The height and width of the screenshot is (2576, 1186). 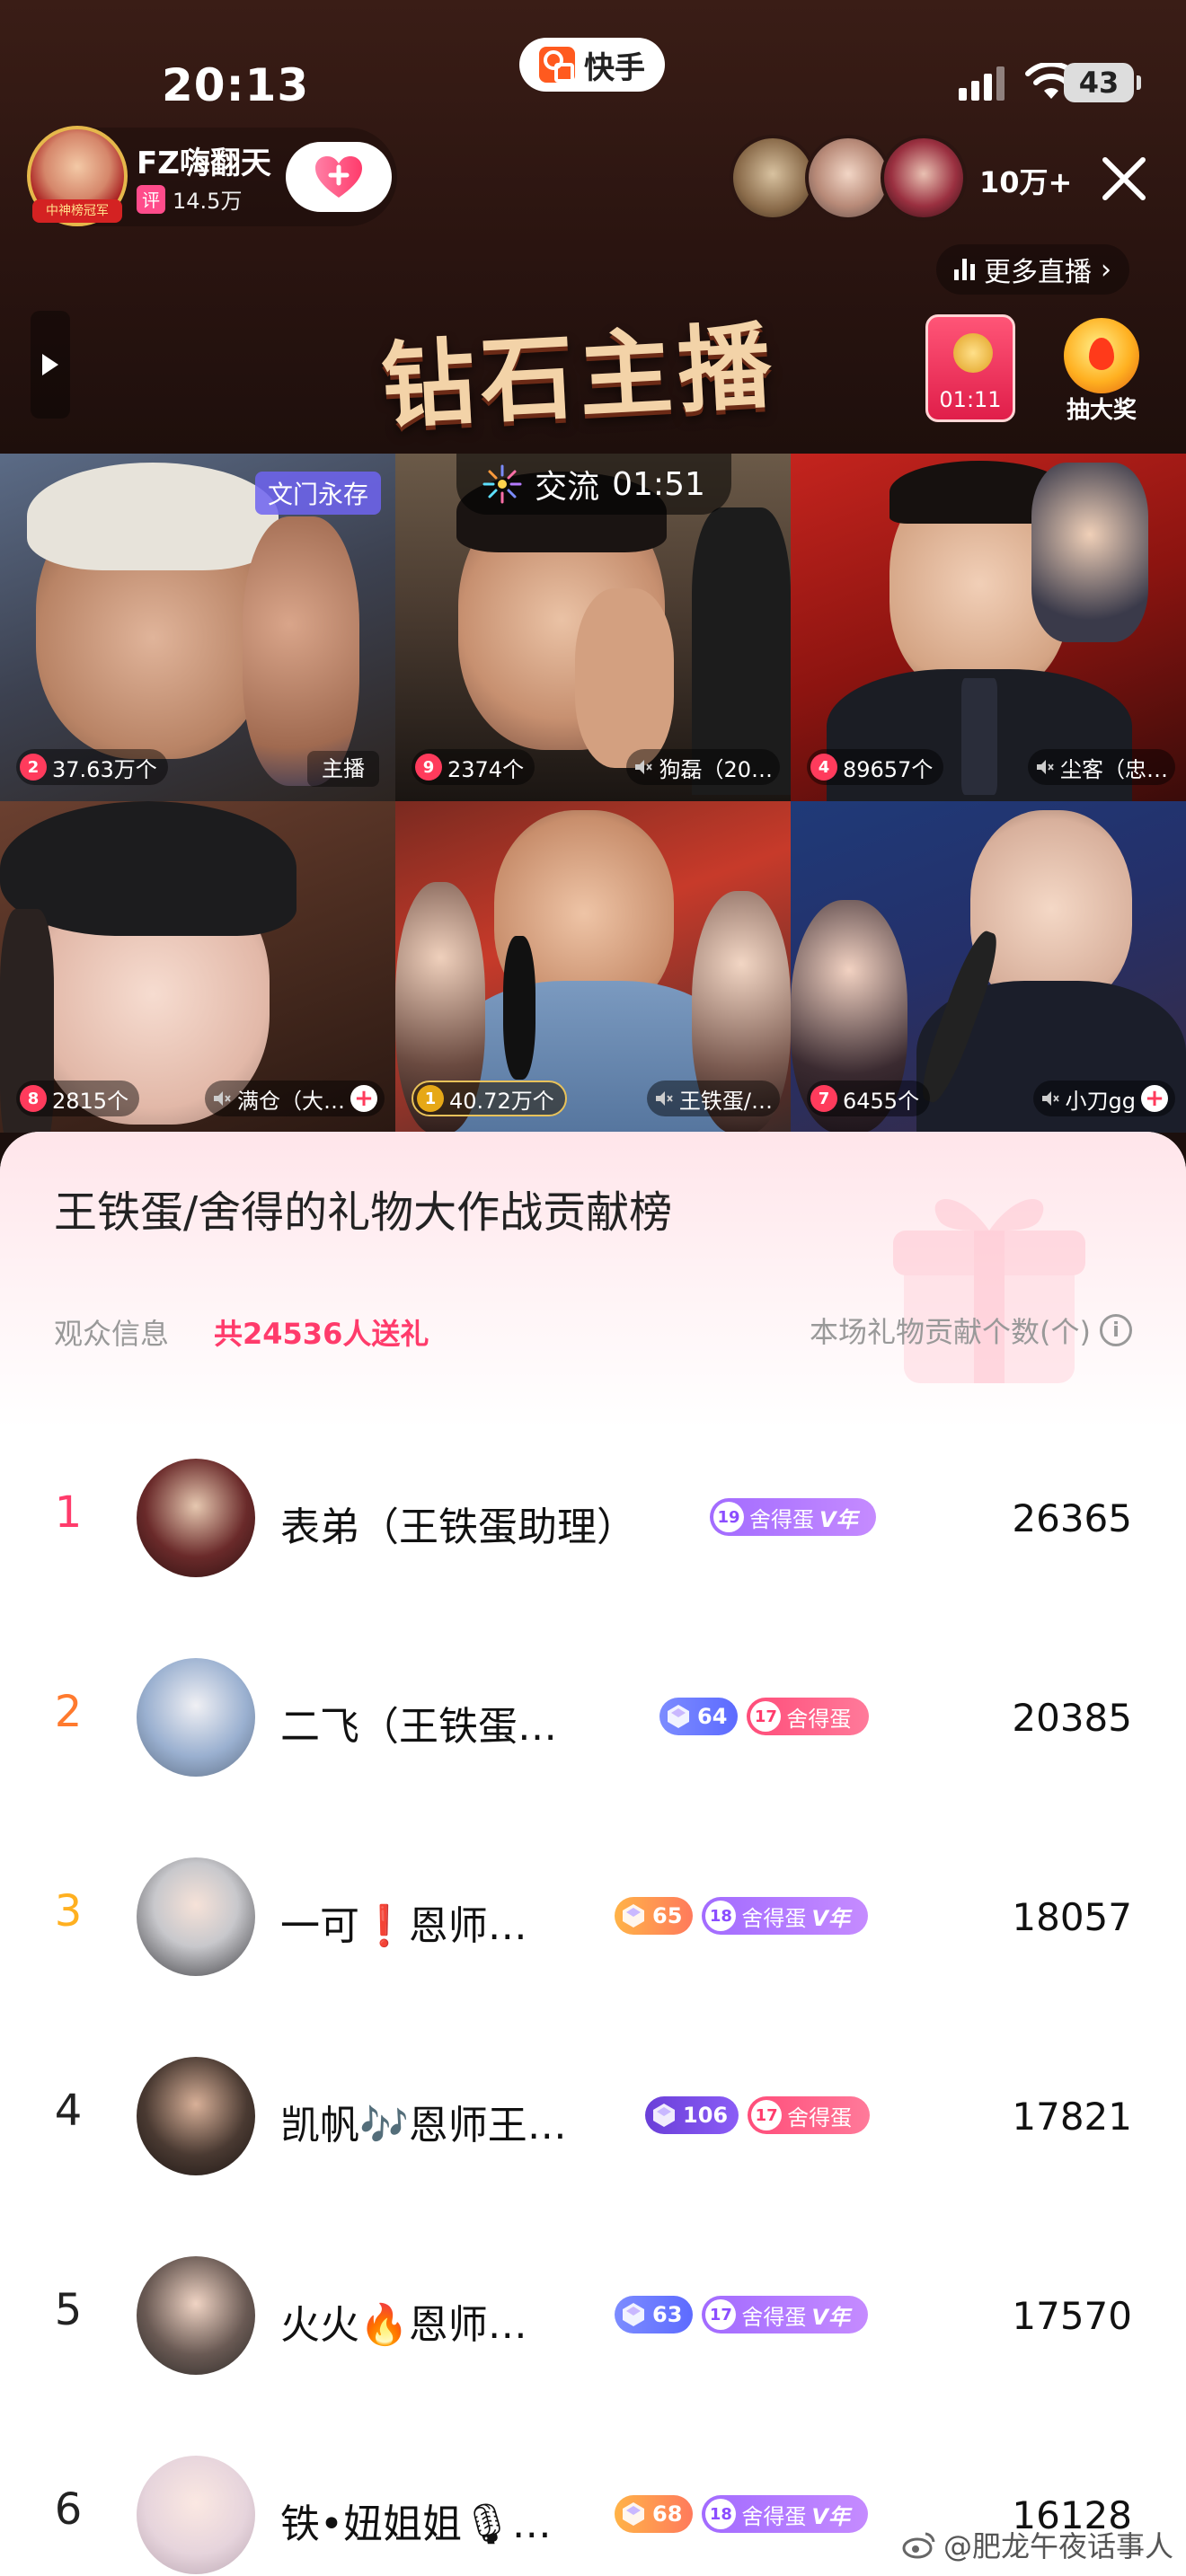 I want to click on weibo-logo-icon, so click(x=918, y=2545).